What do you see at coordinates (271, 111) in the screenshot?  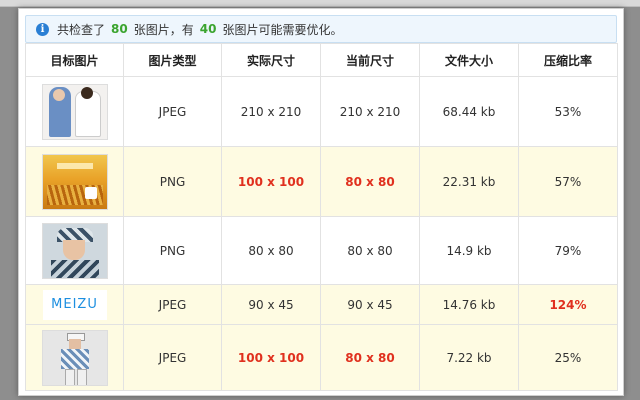 I see `actual-size-cell: 210 x 210` at bounding box center [271, 111].